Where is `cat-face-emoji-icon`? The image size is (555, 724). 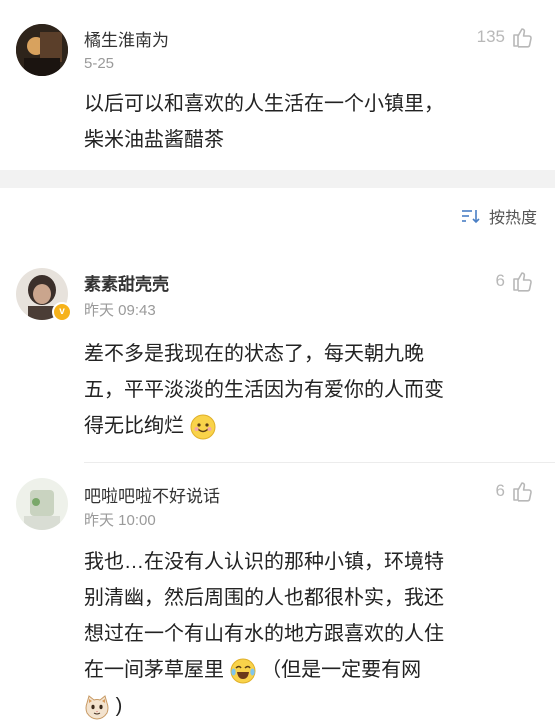
cat-face-emoji-icon is located at coordinates (97, 707).